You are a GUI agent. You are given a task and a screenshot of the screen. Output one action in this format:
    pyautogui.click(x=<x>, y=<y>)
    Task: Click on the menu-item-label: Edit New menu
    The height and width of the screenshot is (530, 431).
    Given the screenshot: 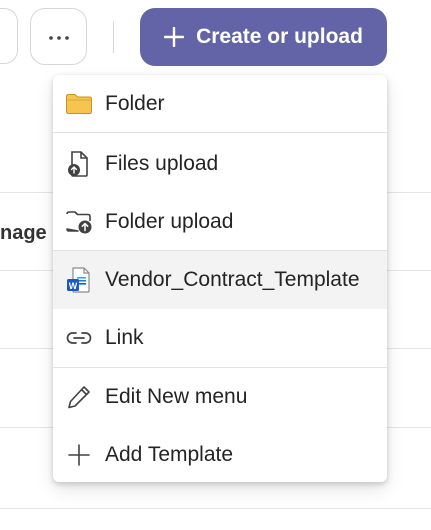 What is the action you would take?
    pyautogui.click(x=176, y=396)
    